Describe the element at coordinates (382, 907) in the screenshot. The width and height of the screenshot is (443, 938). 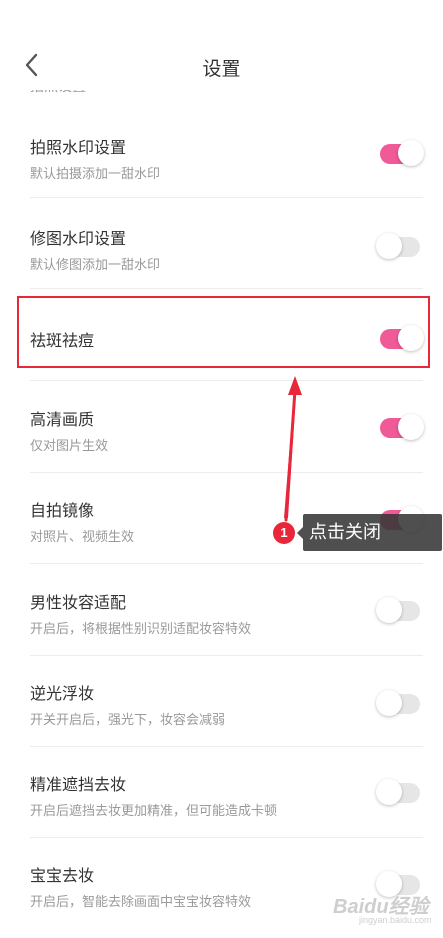
I see `baidu-watermark: Baidu经验 jingyan.baidu.com` at that location.